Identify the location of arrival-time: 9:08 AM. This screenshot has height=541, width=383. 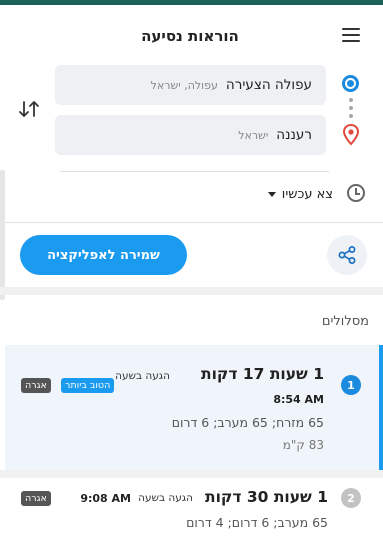
(105, 498).